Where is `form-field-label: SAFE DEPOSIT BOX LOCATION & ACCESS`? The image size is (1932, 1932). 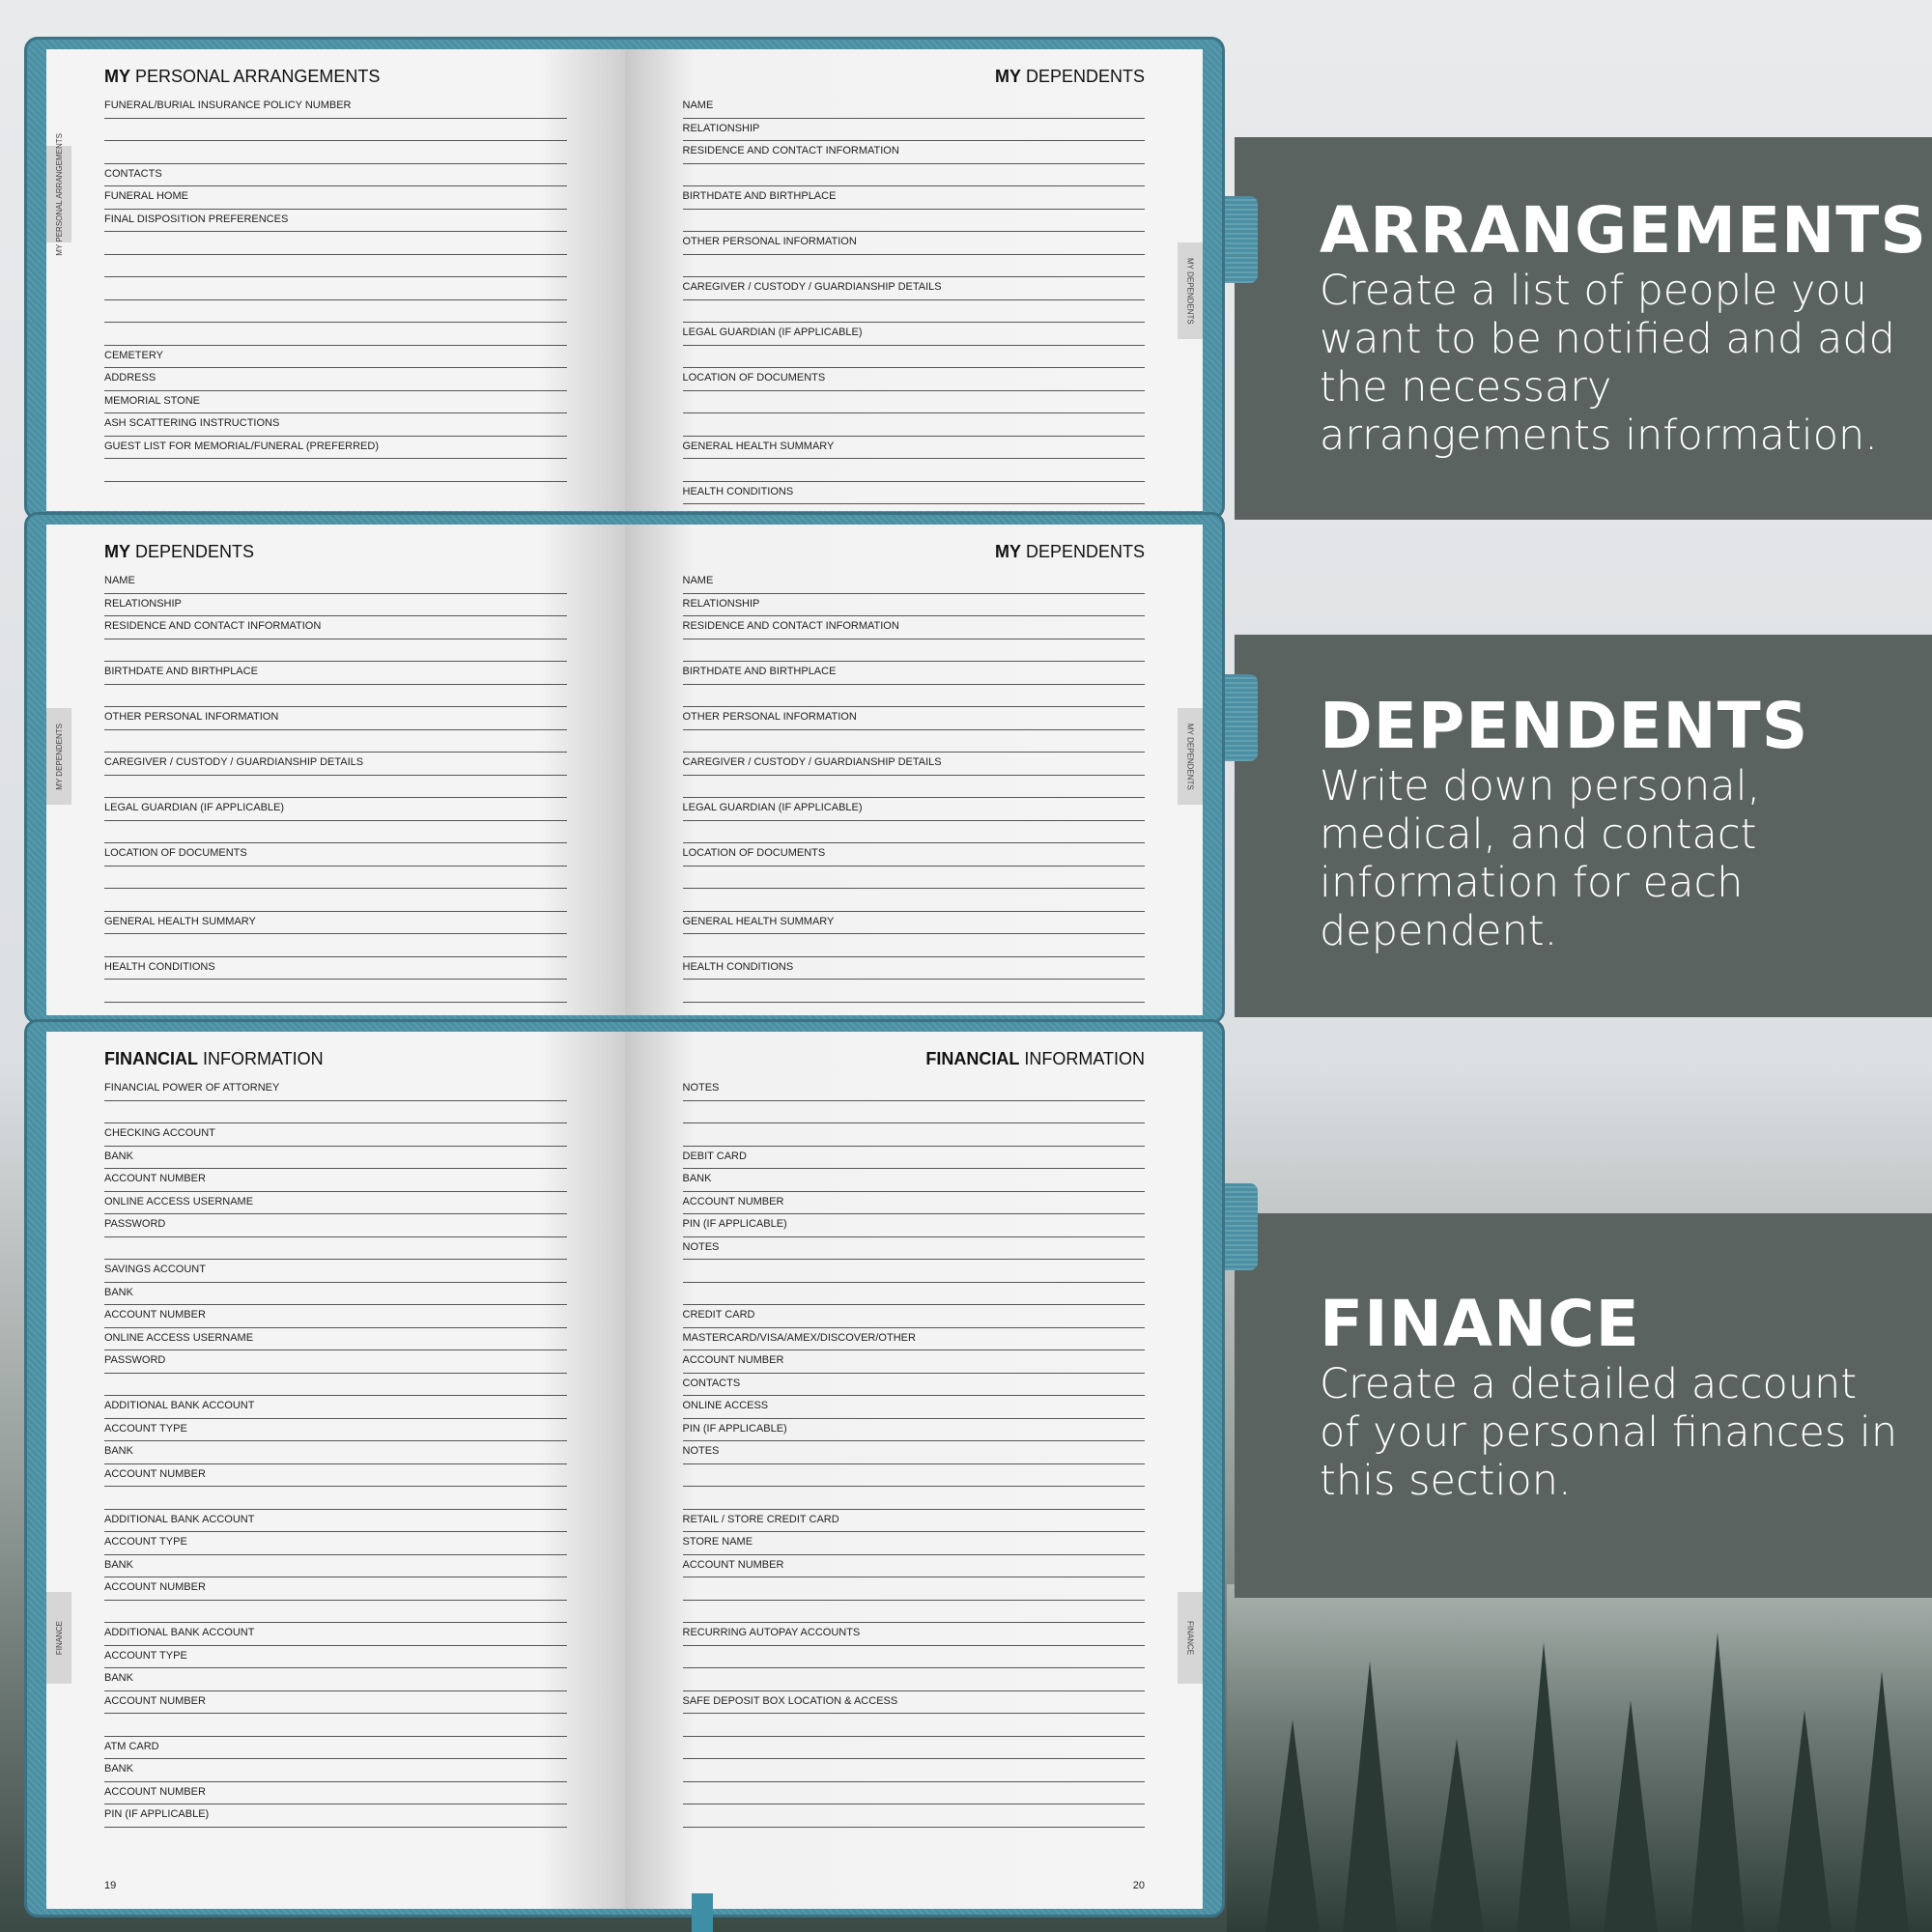
form-field-label: SAFE DEPOSIT BOX LOCATION & ACCESS is located at coordinates (913, 1702).